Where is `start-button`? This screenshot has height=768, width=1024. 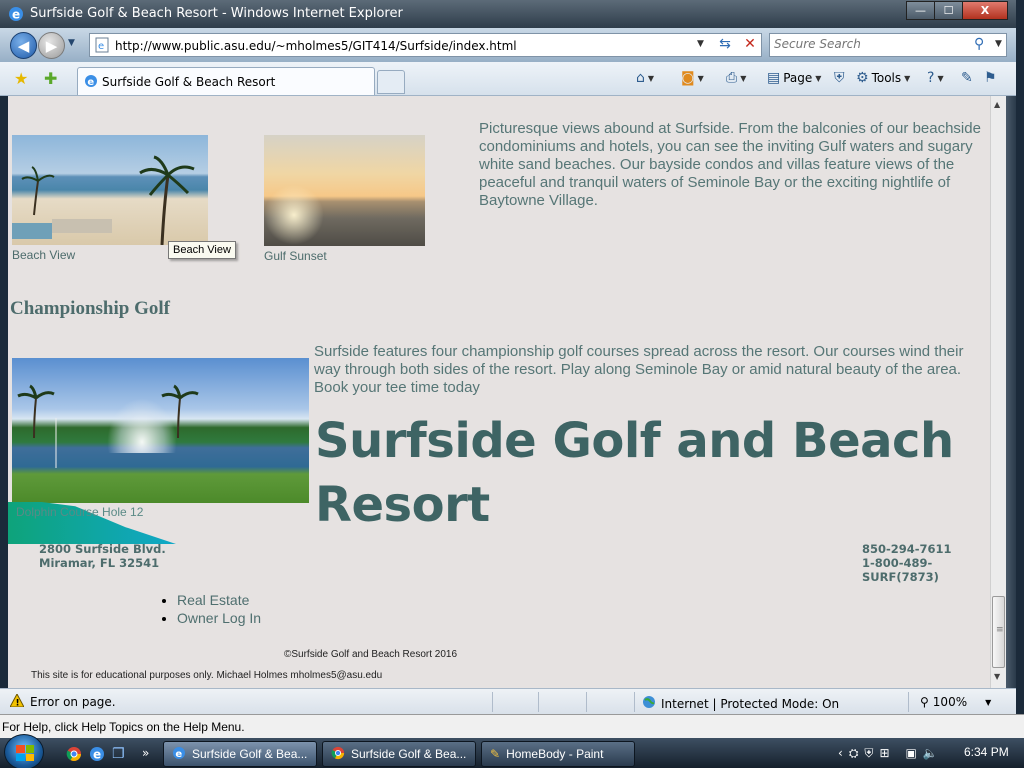 start-button is located at coordinates (24, 751).